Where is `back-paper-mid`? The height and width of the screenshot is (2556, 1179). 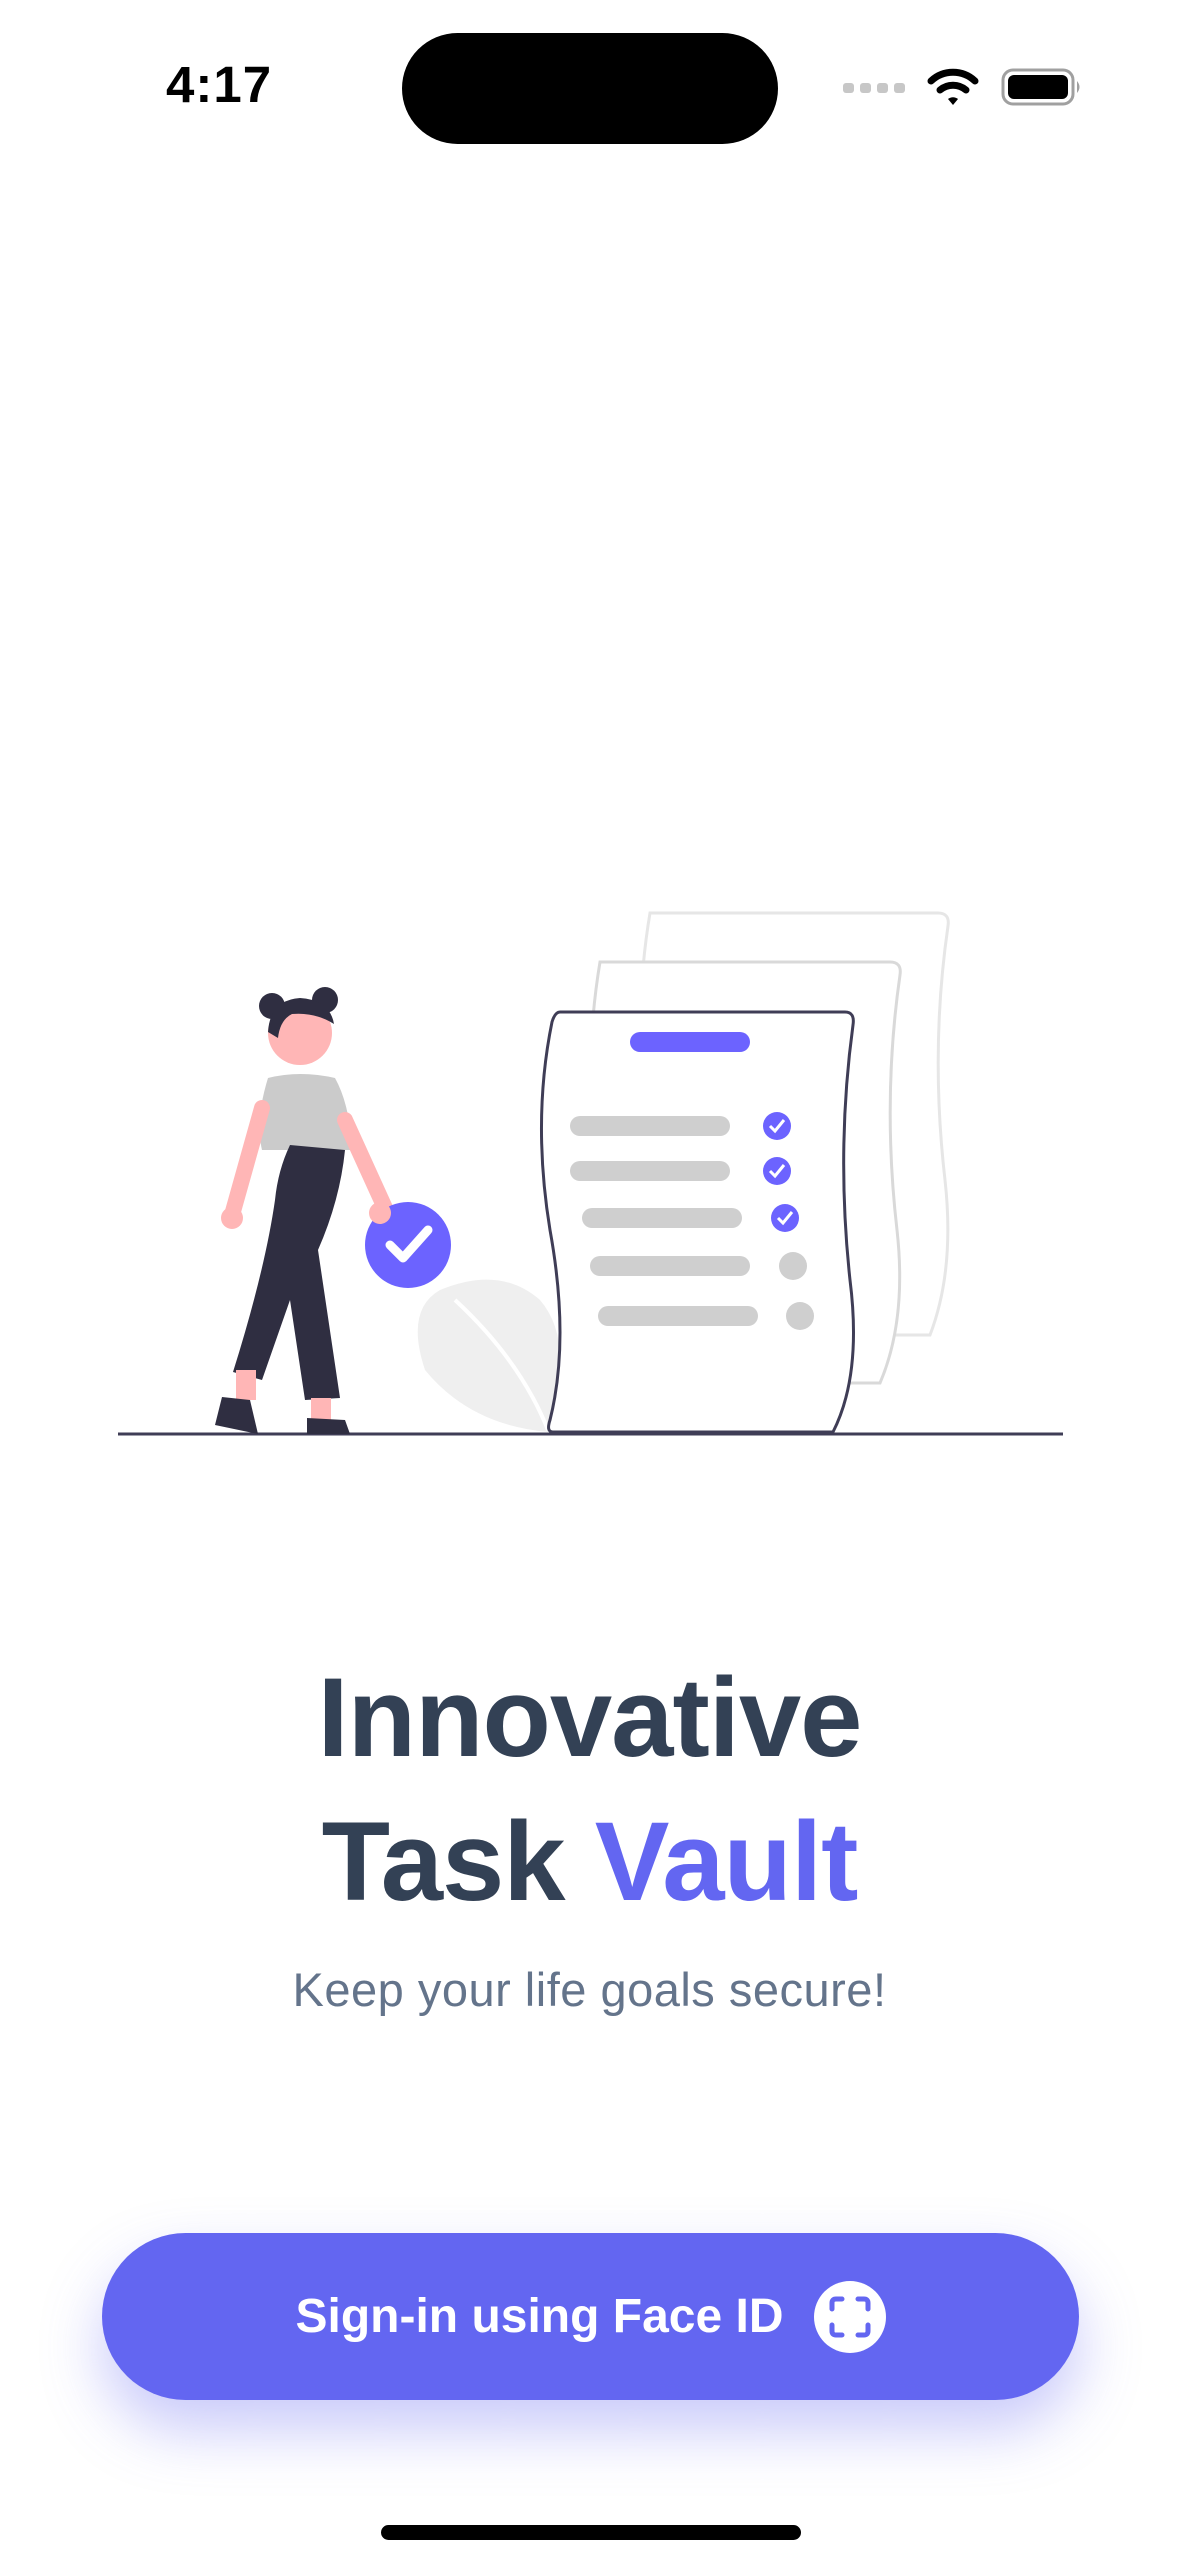 back-paper-mid is located at coordinates (745, 1172).